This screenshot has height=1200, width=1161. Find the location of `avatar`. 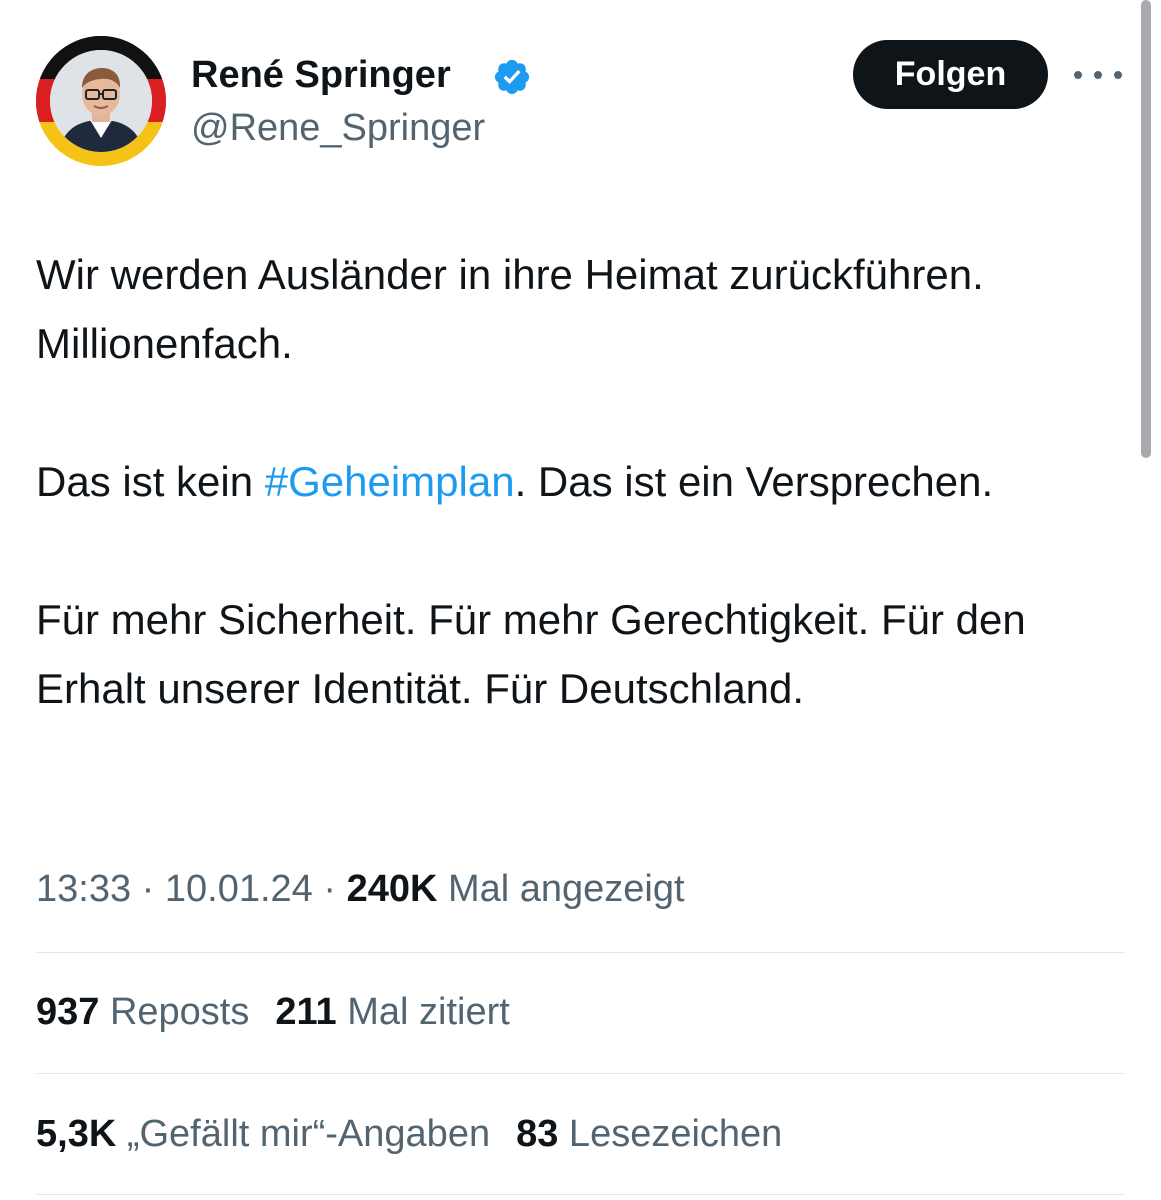

avatar is located at coordinates (101, 101).